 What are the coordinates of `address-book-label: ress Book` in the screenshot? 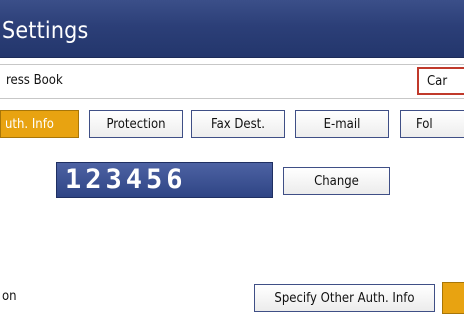 It's located at (34, 80).